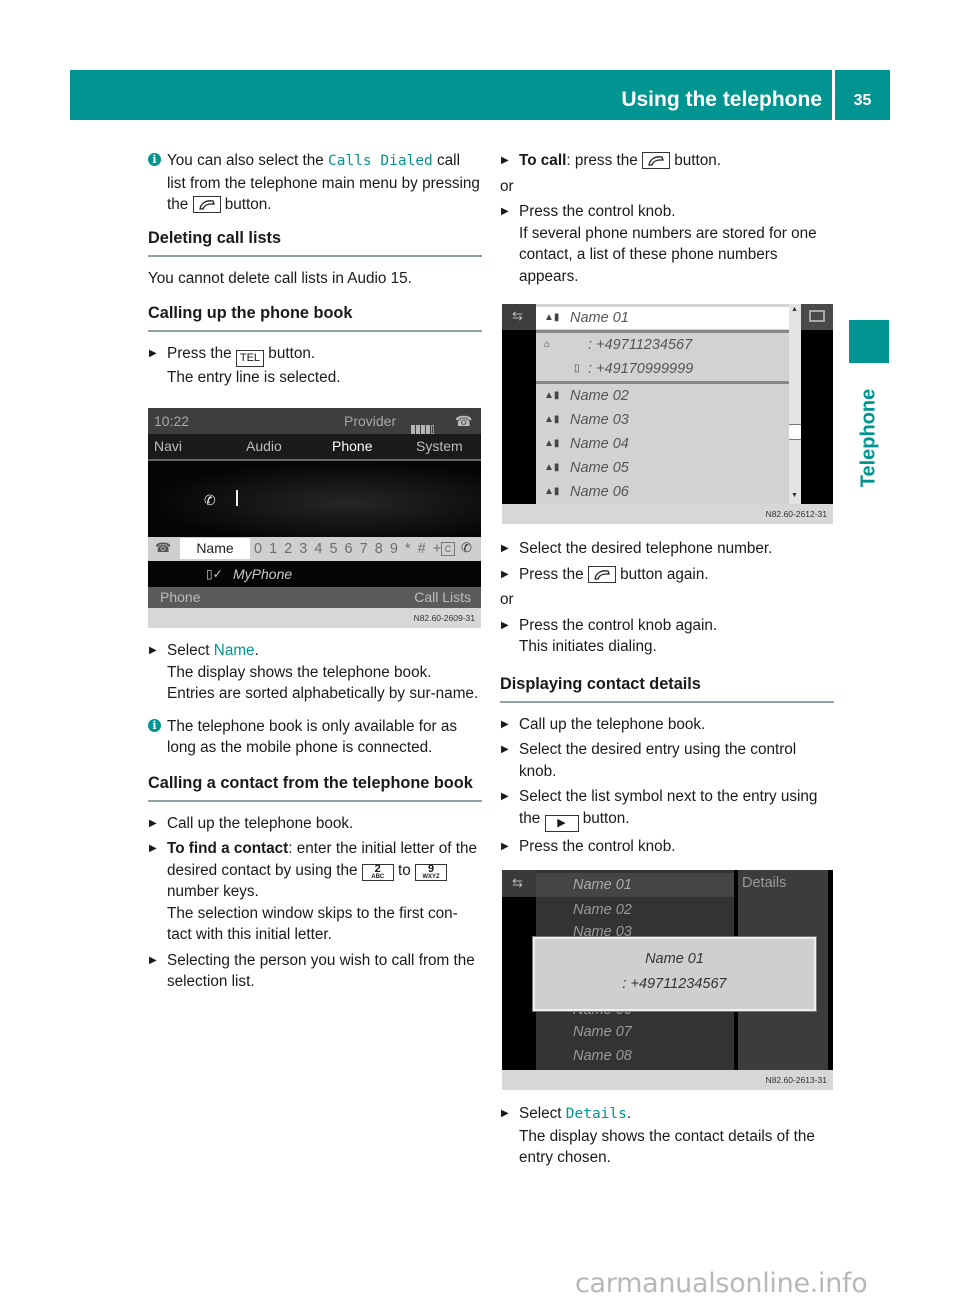 The width and height of the screenshot is (960, 1302). Describe the element at coordinates (448, 549) in the screenshot. I see `clear-key: C` at that location.